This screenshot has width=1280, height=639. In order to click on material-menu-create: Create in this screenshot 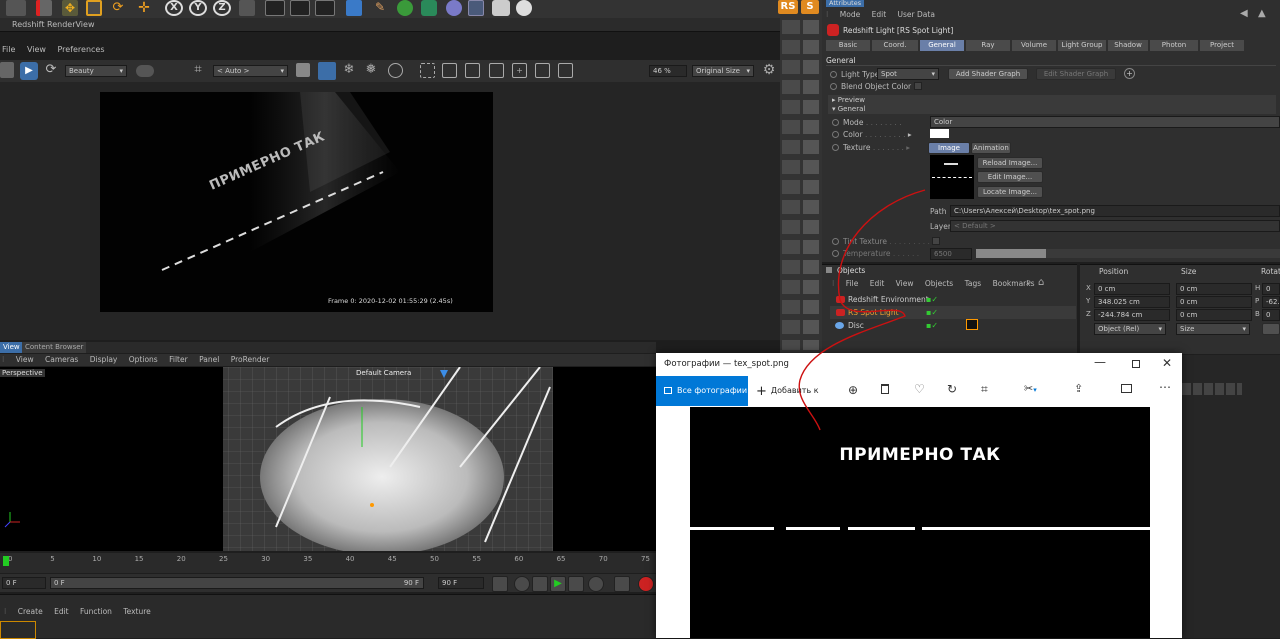, I will do `click(30, 611)`.